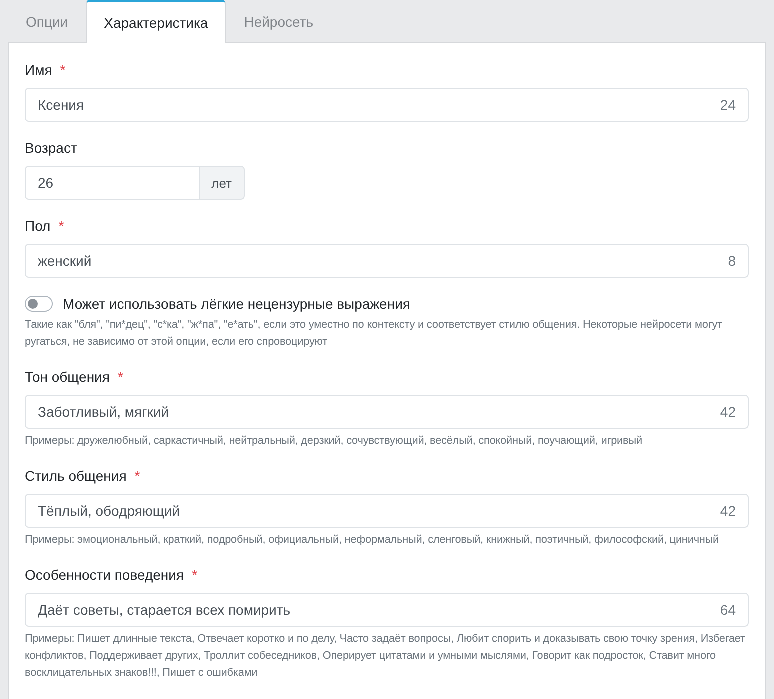 The width and height of the screenshot is (774, 699). Describe the element at coordinates (39, 304) in the screenshot. I see `toggle-switch` at that location.